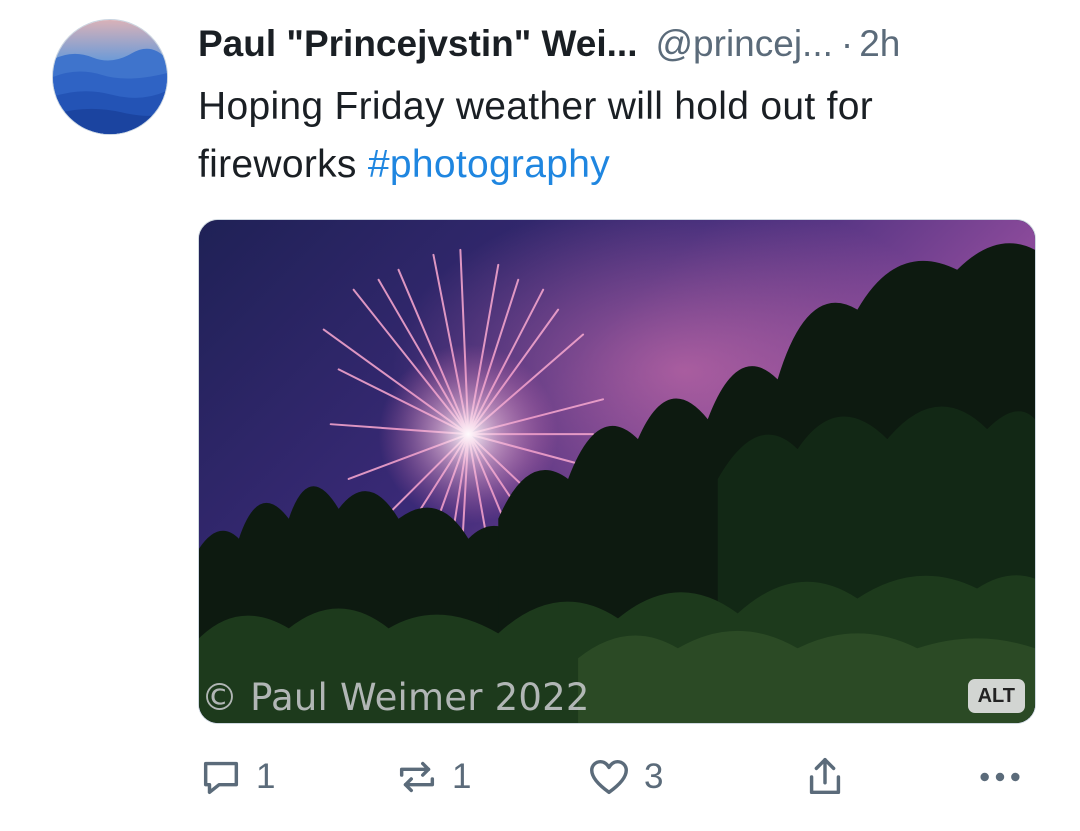 The width and height of the screenshot is (1080, 831). What do you see at coordinates (654, 776) in the screenshot?
I see `like-count: 3` at bounding box center [654, 776].